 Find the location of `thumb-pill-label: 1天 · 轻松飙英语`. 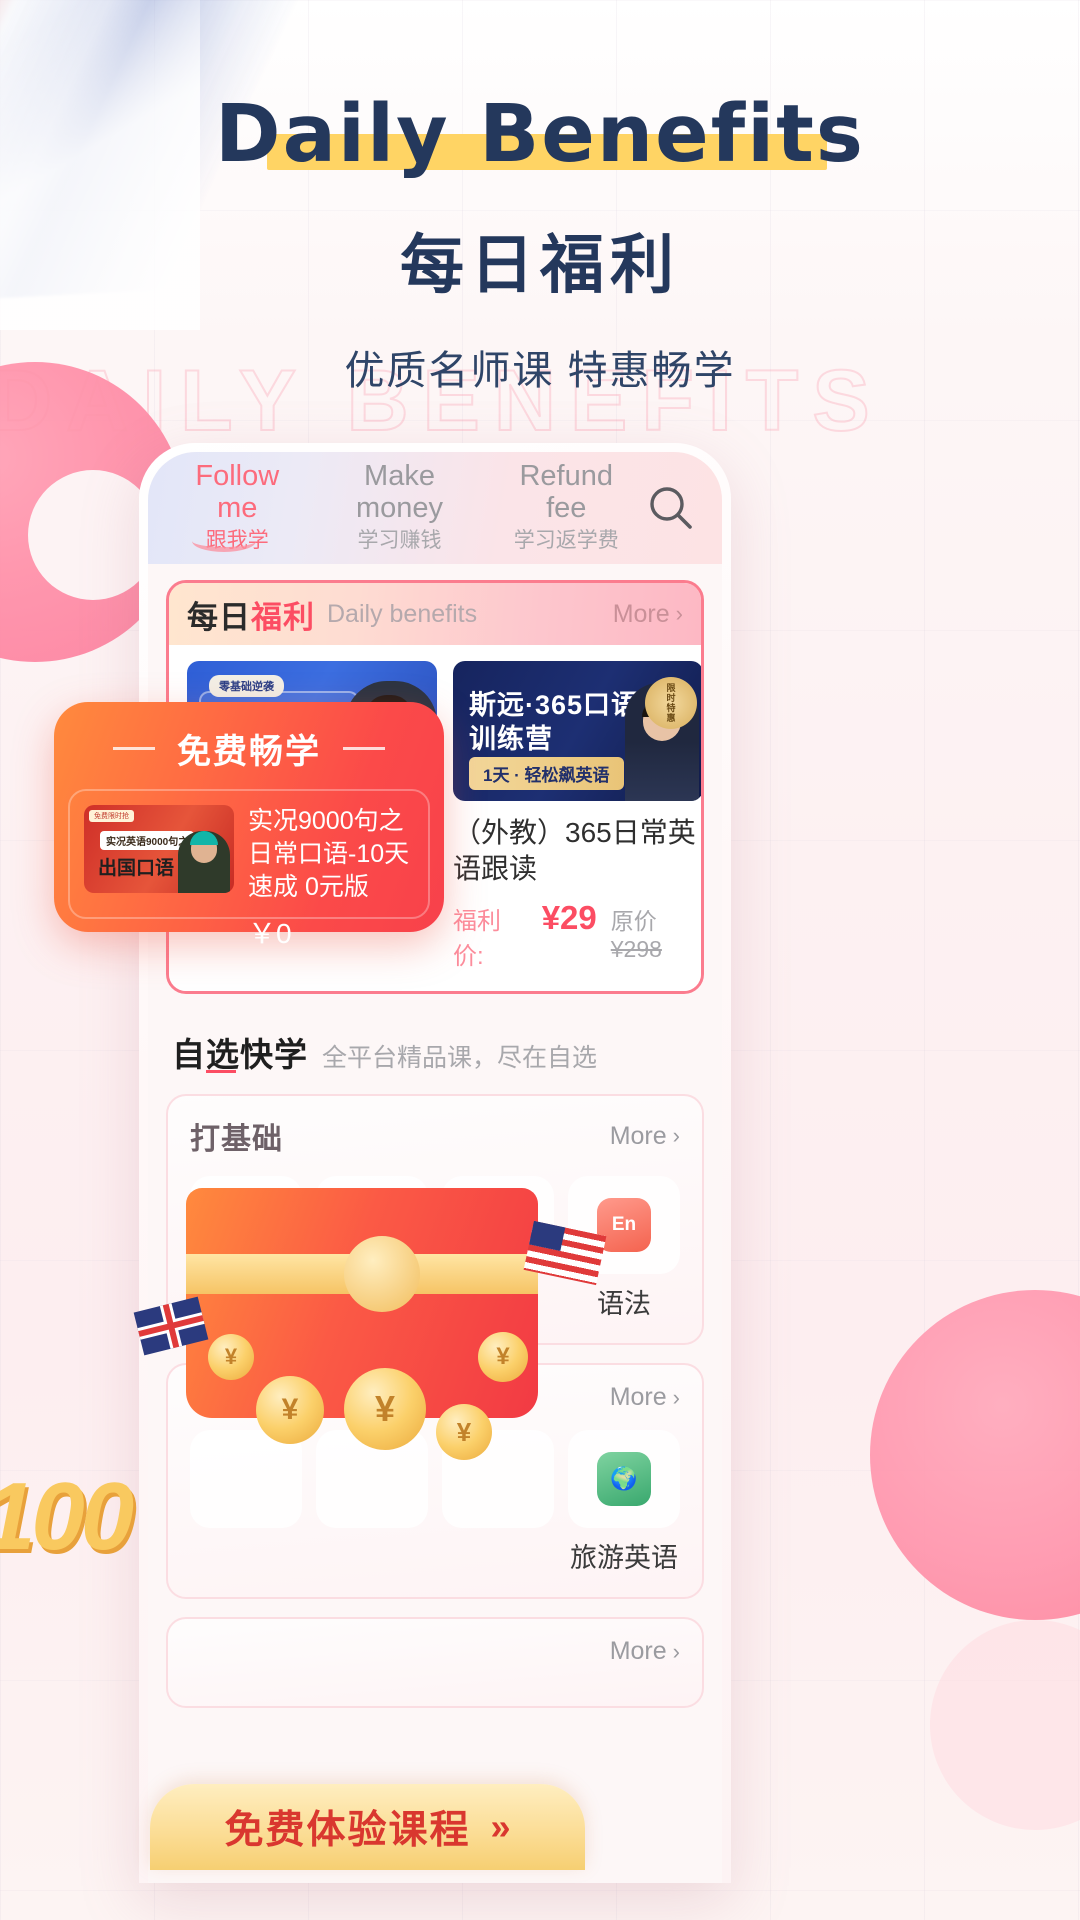

thumb-pill-label: 1天 · 轻松飙英语 is located at coordinates (546, 773).